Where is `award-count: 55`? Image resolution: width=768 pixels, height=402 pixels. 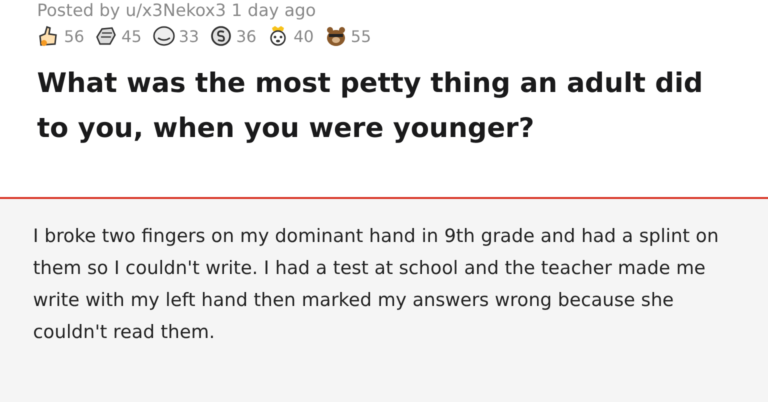
award-count: 55 is located at coordinates (361, 36).